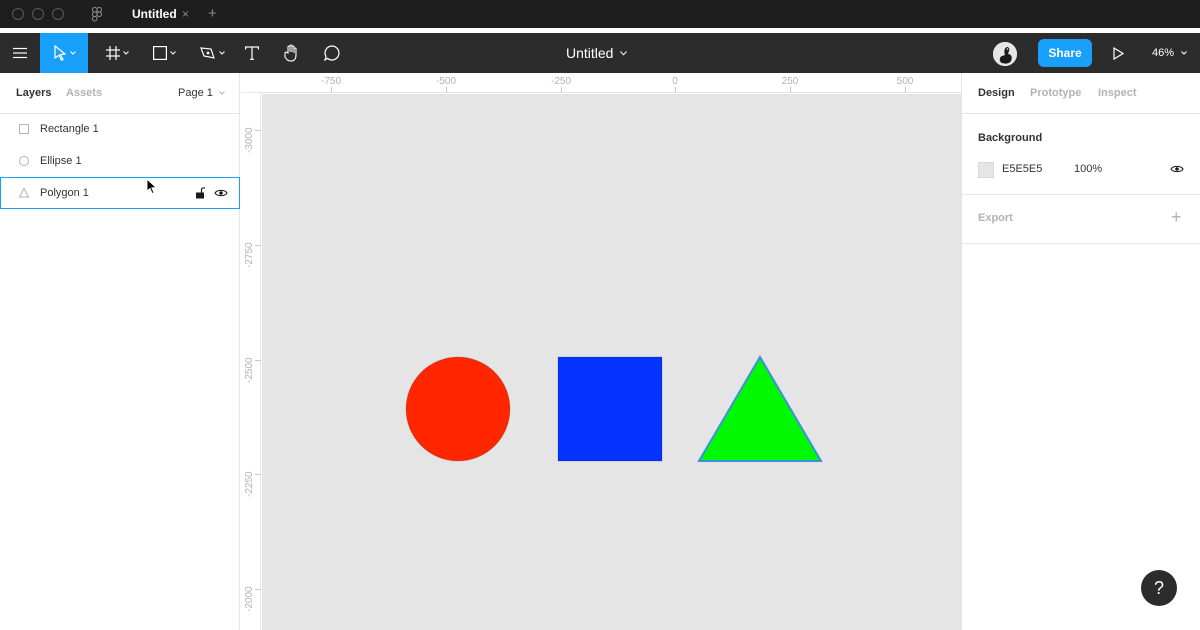  I want to click on rectangle-tool-button, so click(164, 53).